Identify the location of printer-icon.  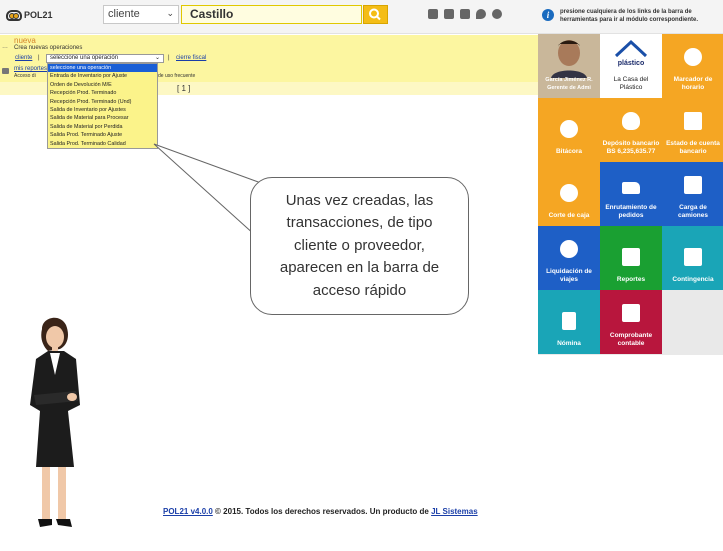
(631, 257).